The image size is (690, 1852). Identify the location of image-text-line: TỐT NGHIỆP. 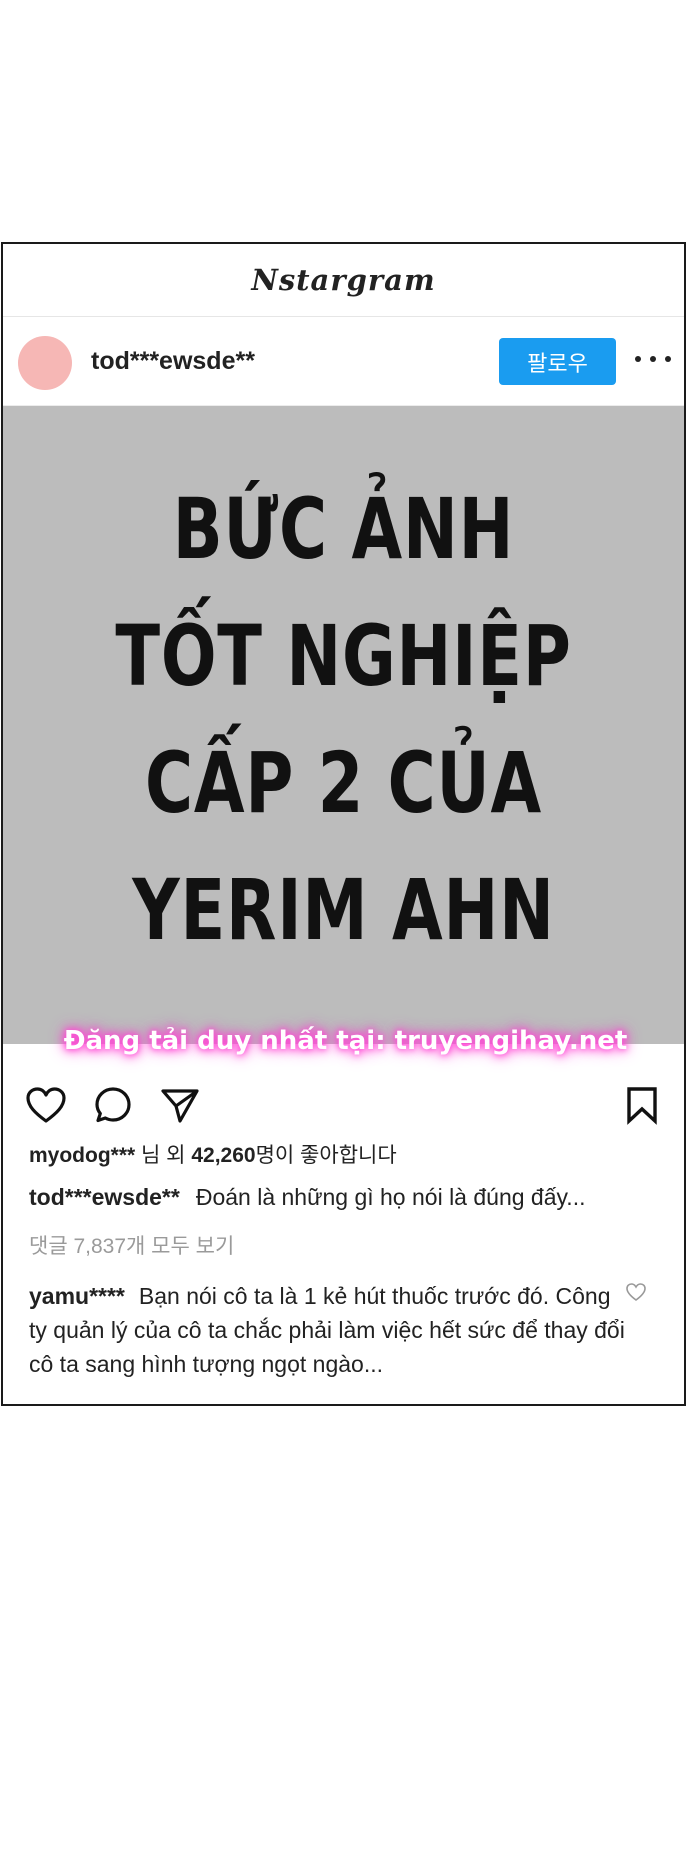
(343, 656).